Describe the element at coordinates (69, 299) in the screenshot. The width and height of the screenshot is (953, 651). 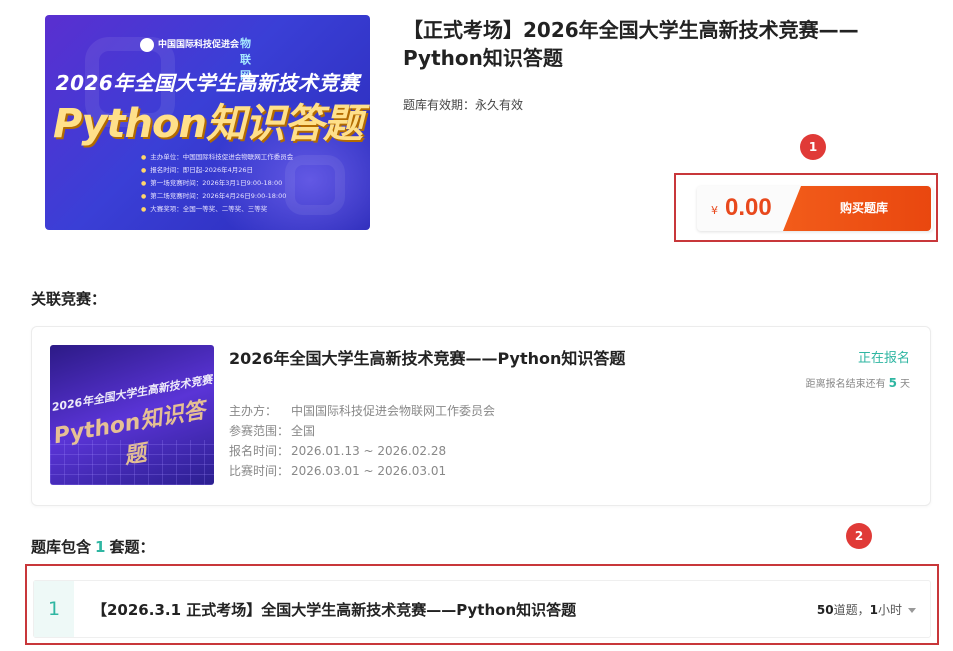
I see `related-label: 关联竞赛：` at that location.